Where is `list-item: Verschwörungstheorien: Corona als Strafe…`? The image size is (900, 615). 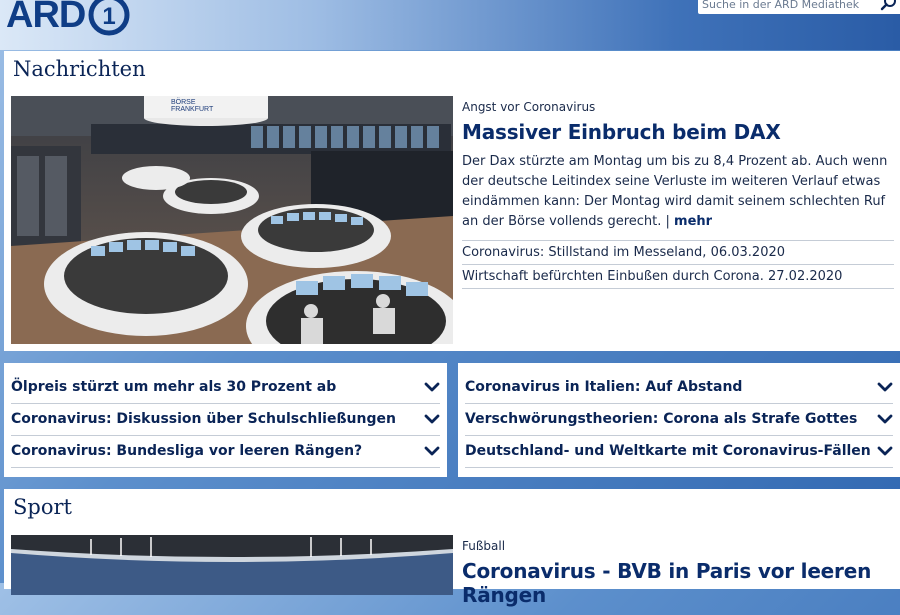
list-item: Verschwörungstheorien: Corona als Strafe… is located at coordinates (679, 419).